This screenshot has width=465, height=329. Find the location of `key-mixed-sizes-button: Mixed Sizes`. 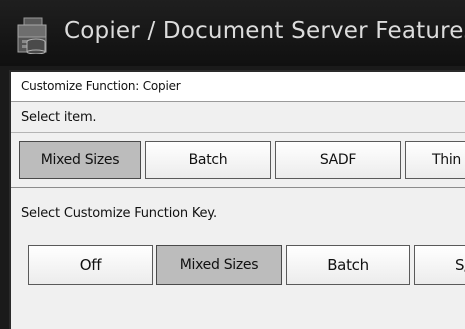

key-mixed-sizes-button: Mixed Sizes is located at coordinates (219, 265).